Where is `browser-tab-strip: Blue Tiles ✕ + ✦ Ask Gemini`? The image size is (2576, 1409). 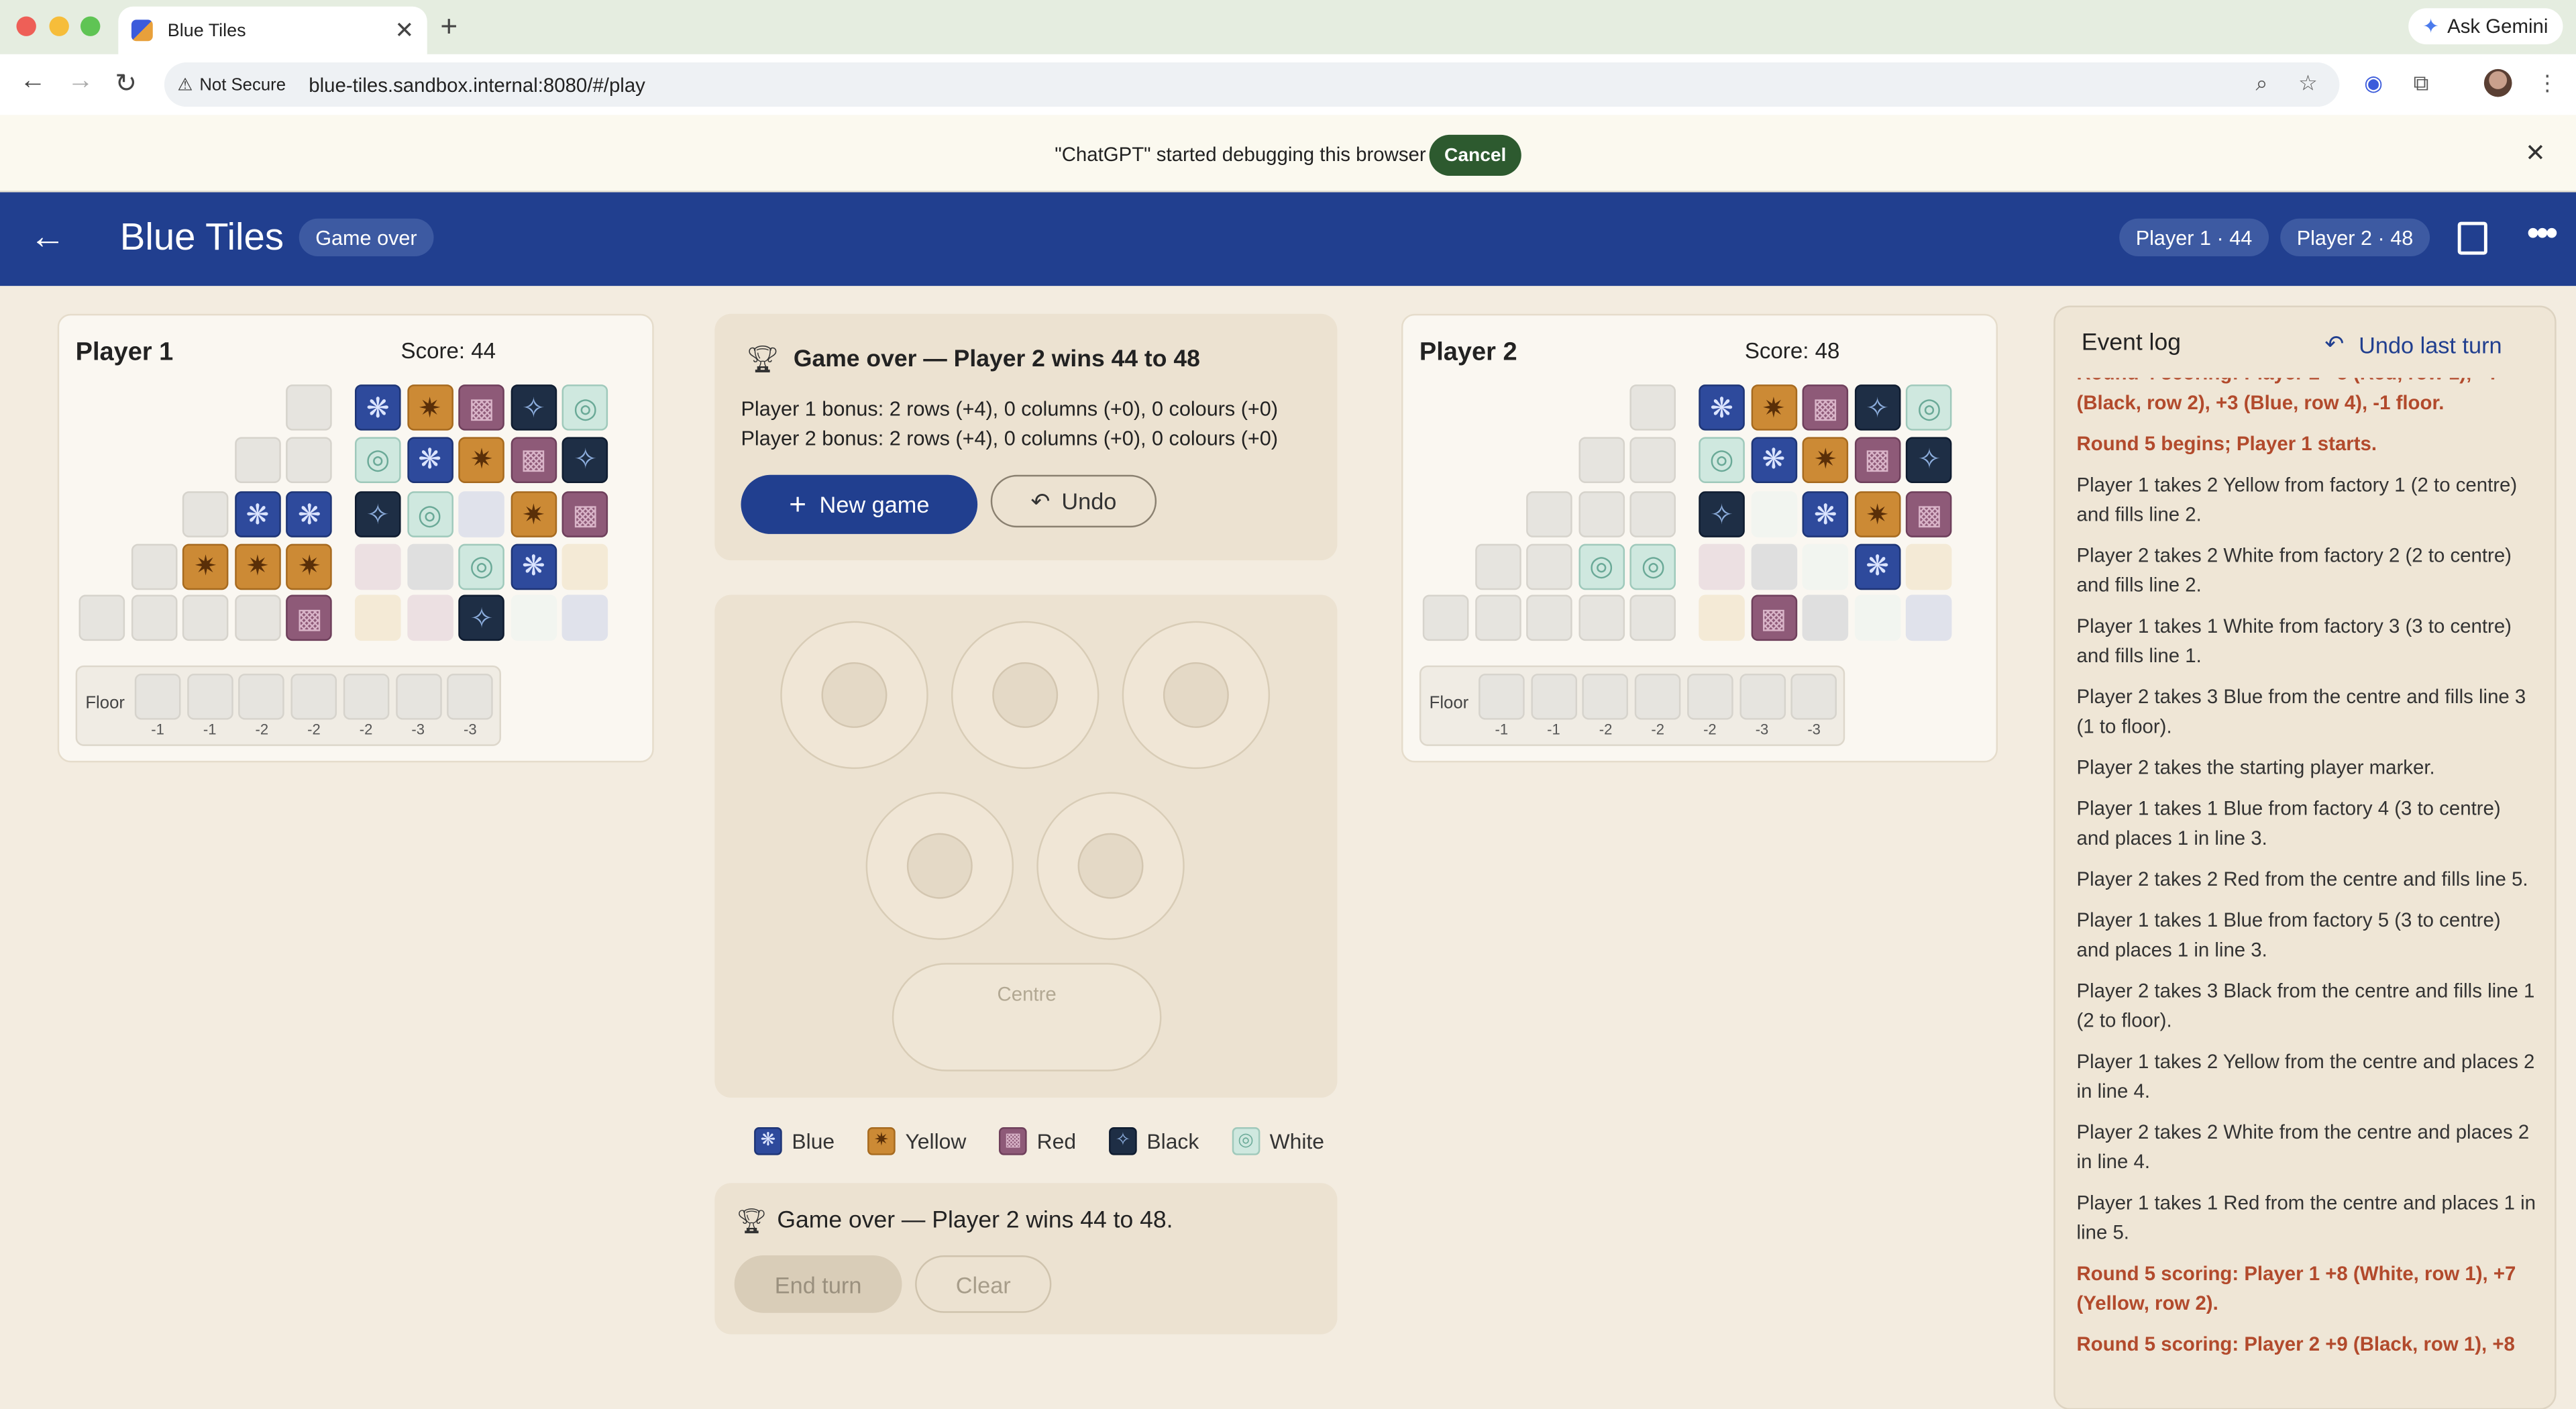 browser-tab-strip: Blue Tiles ✕ + ✦ Ask Gemini is located at coordinates (1288, 27).